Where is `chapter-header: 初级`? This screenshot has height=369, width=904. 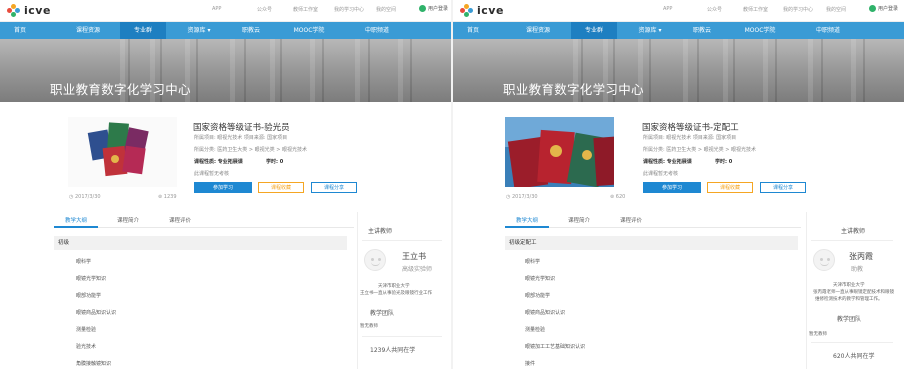
chapter-header: 初级 is located at coordinates (200, 243).